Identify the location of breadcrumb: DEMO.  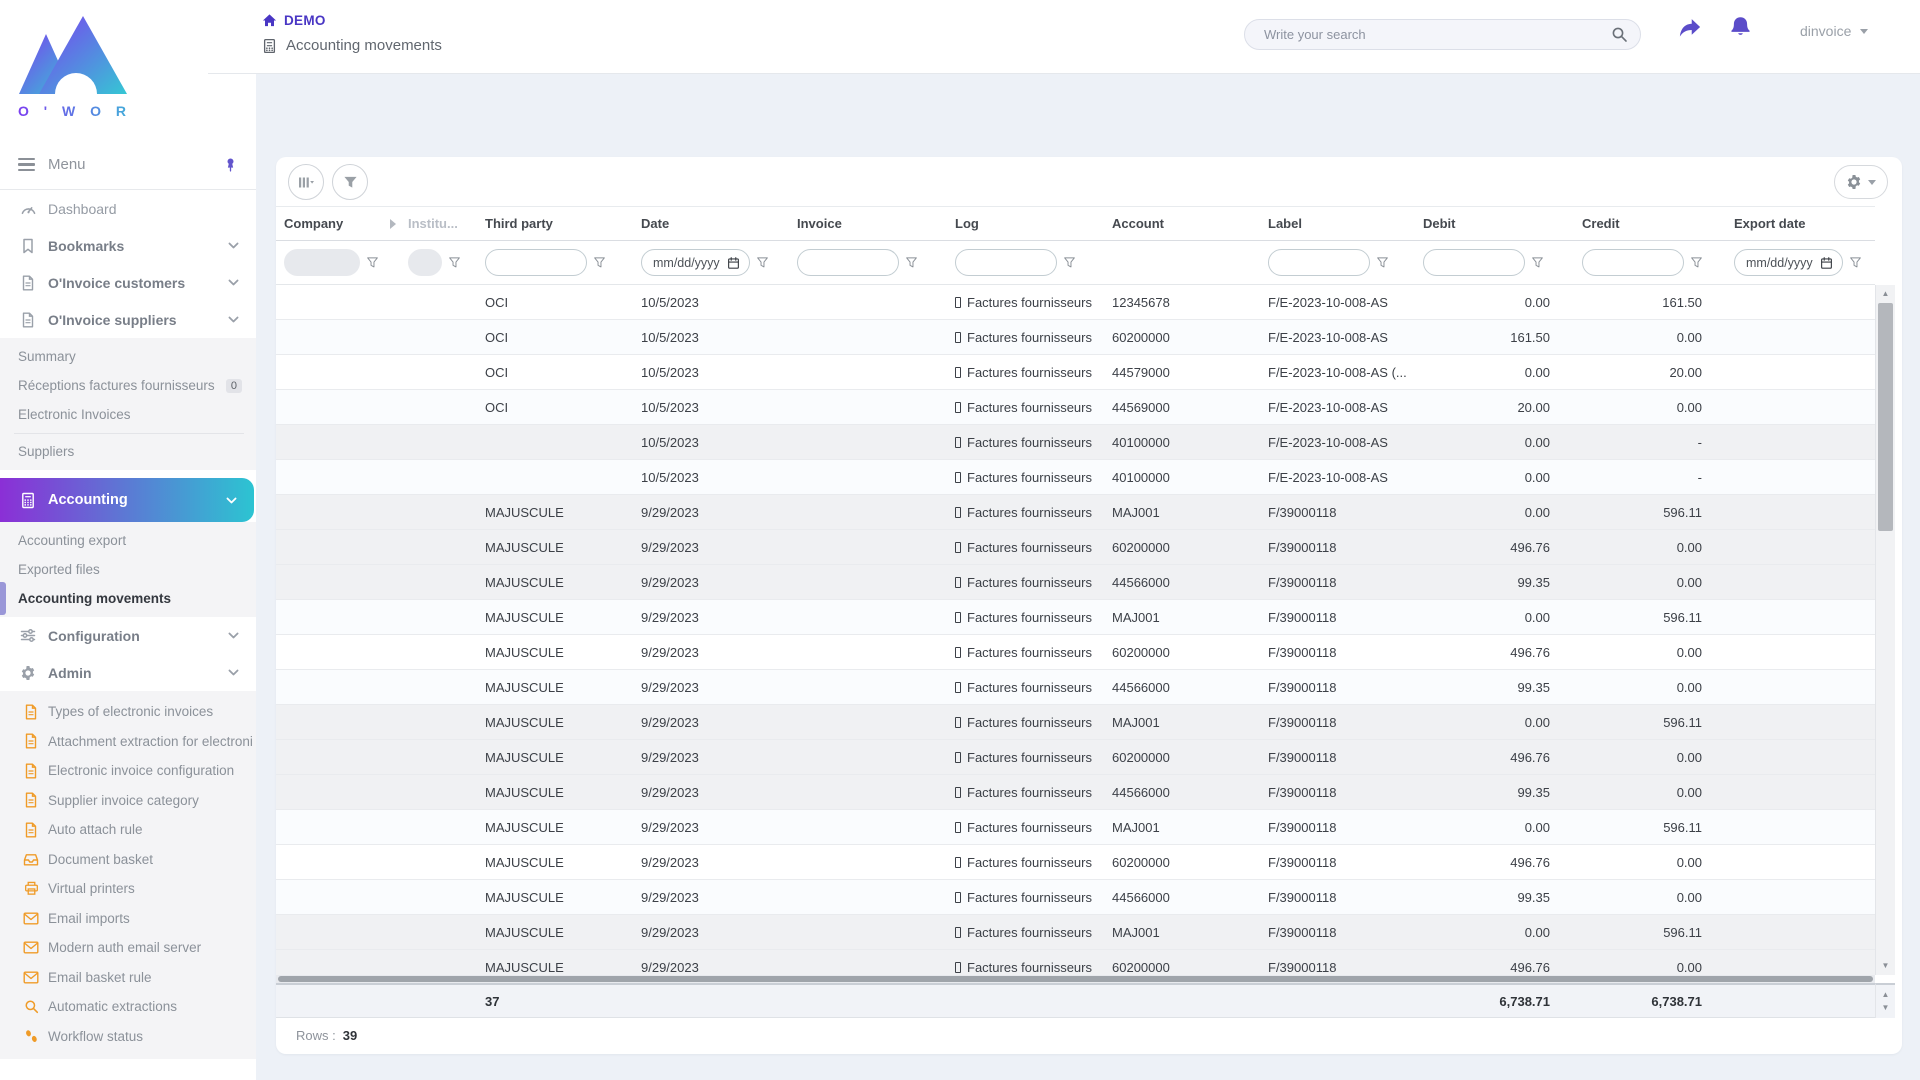
(294, 20).